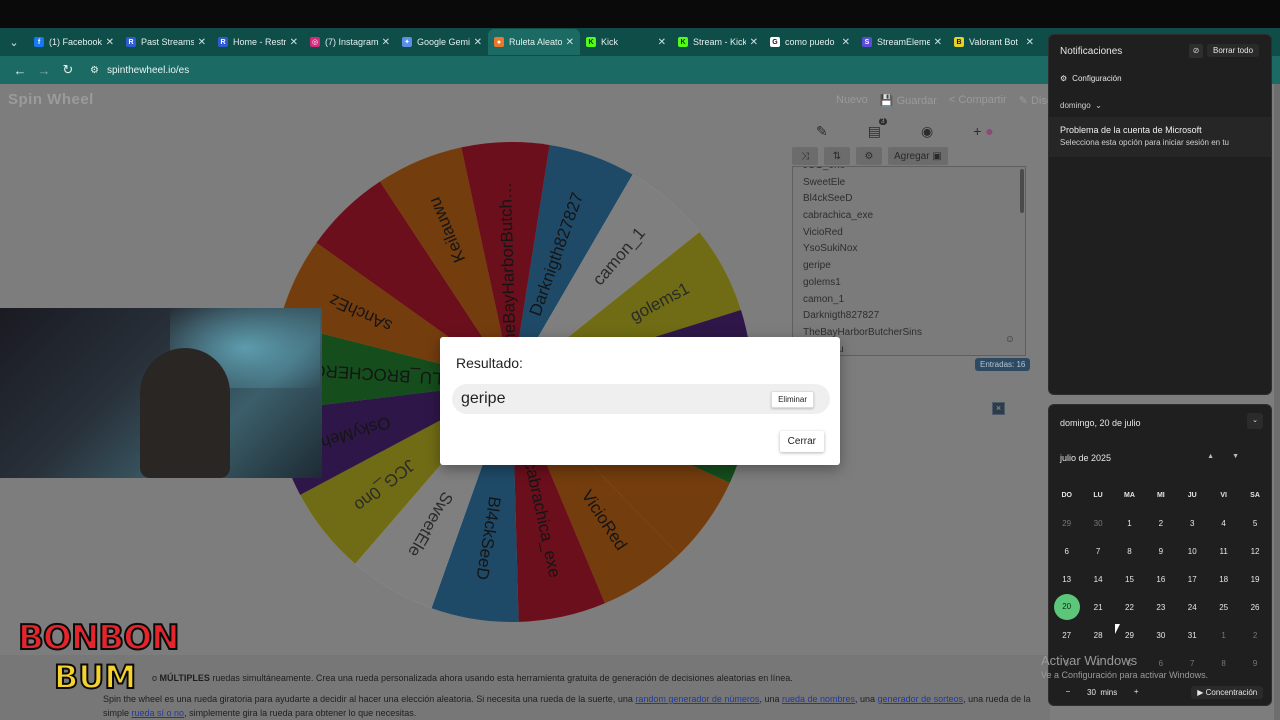 This screenshot has height=720, width=1280. I want to click on site-logo: Spin Wheel, so click(51, 99).